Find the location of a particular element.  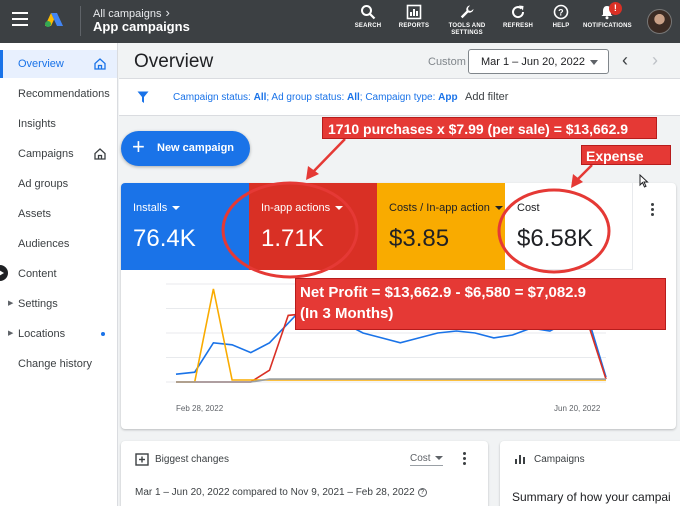

sidebar-item-campaigns: Campaigns is located at coordinates (58, 154).